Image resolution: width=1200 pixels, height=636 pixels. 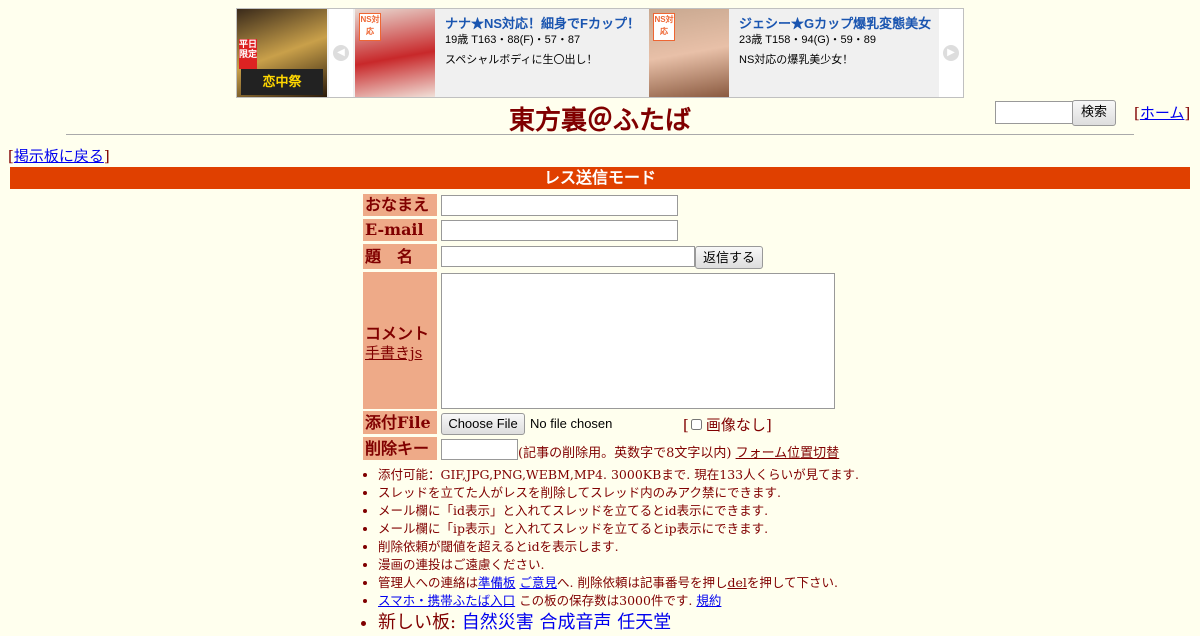 What do you see at coordinates (807, 40) in the screenshot?
I see `ad-card-spec: 23歳 T158・94(G)・59・89` at bounding box center [807, 40].